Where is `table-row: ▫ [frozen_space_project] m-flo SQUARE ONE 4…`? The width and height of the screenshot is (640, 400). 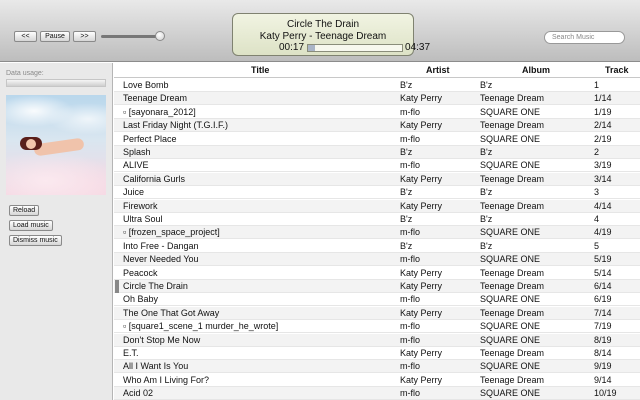
table-row: ▫ [frozen_space_project] m-flo SQUARE ONE 4… is located at coordinates (377, 233).